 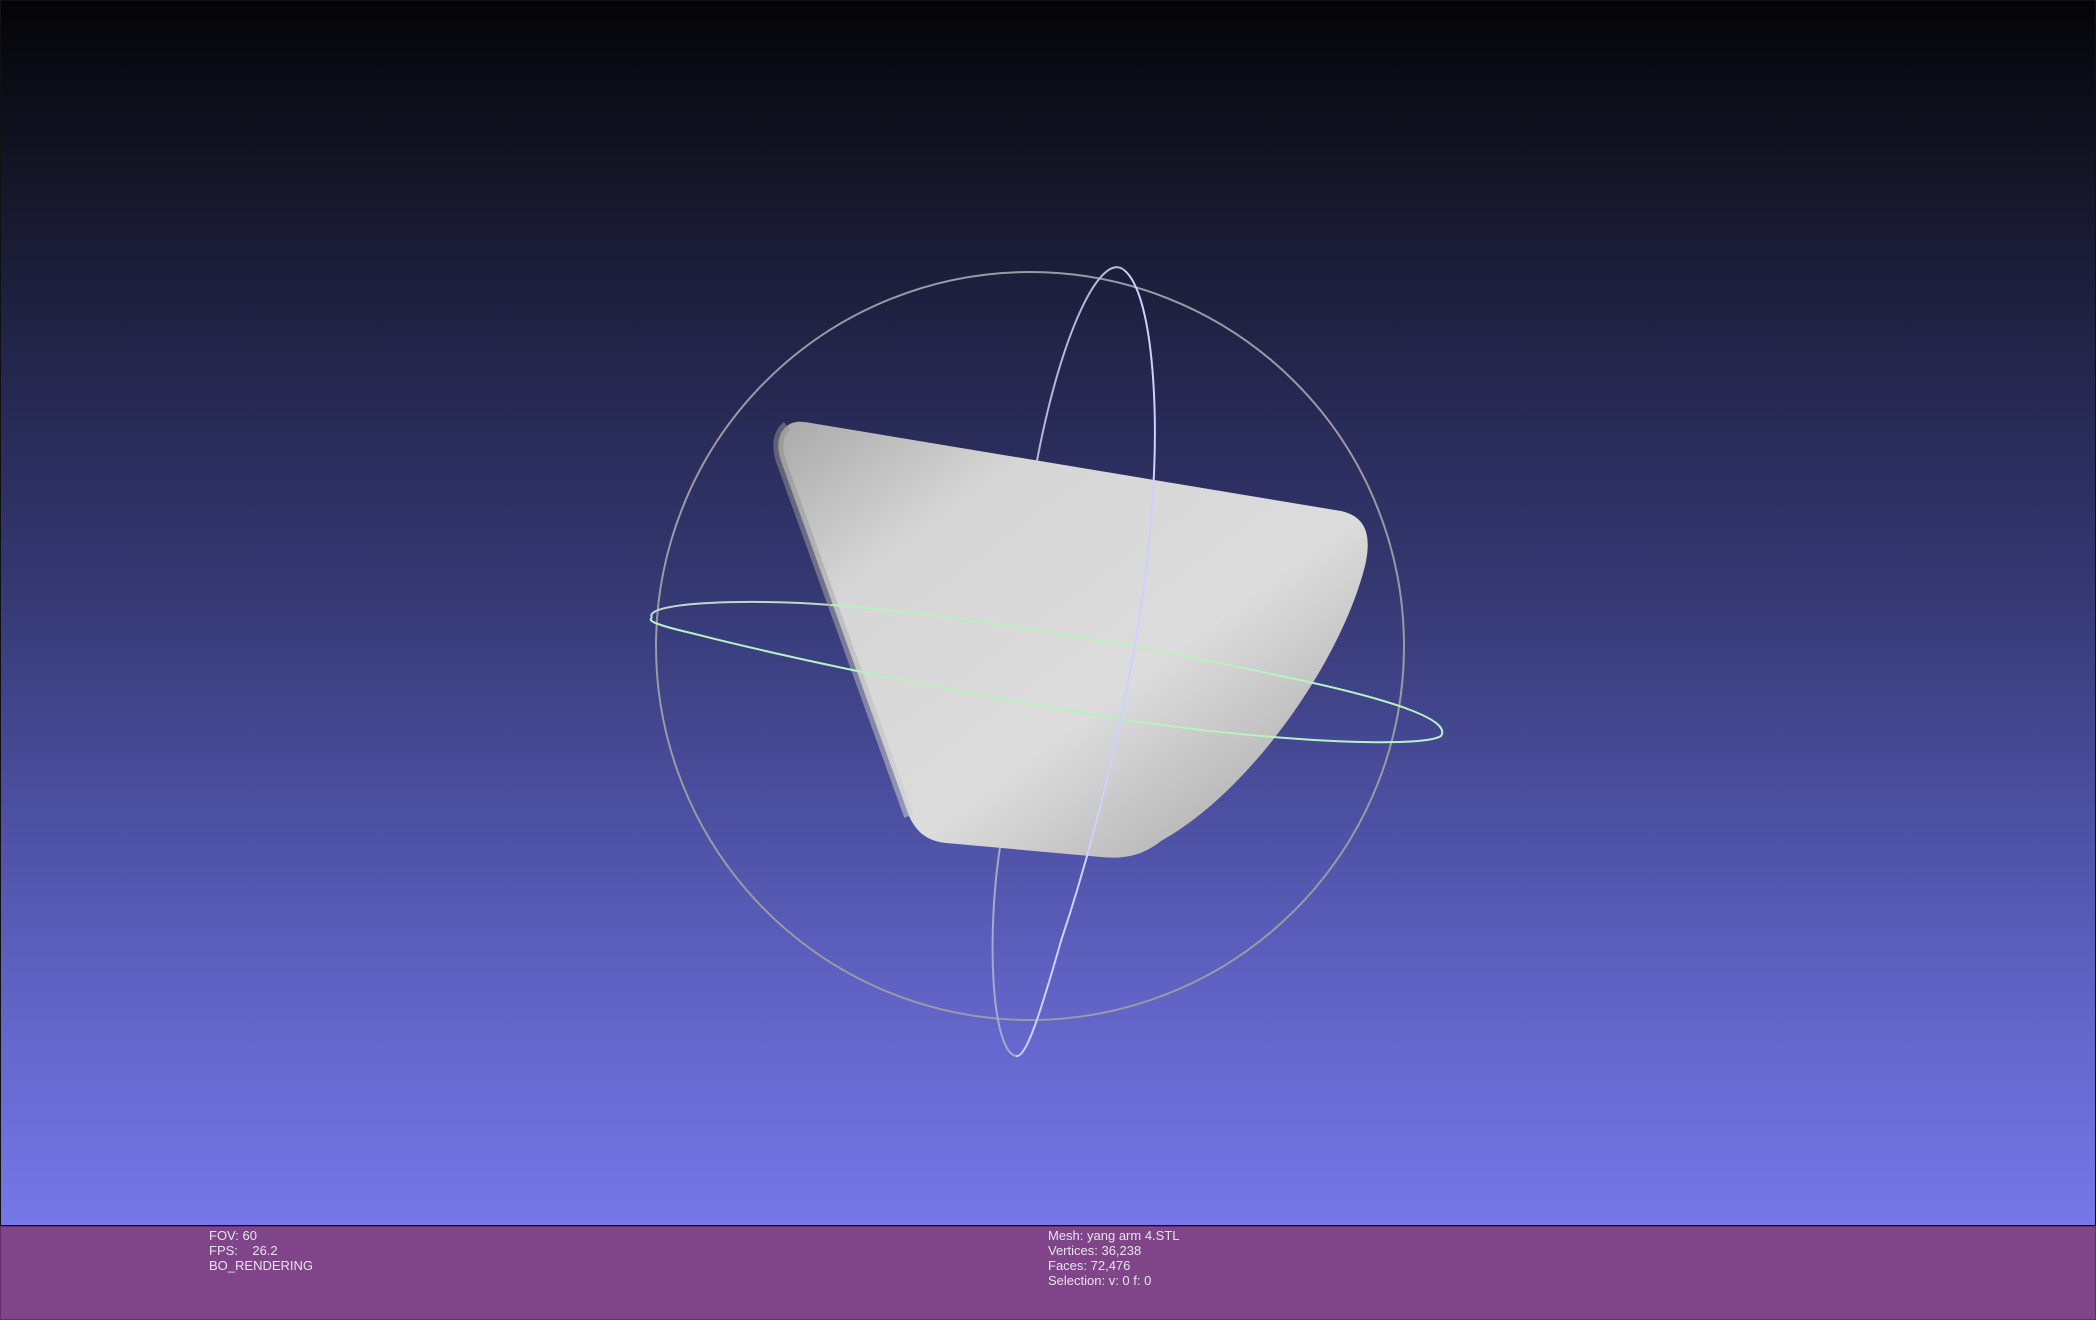 What do you see at coordinates (243, 1250) in the screenshot?
I see `fps-readout: FPS: 26.2` at bounding box center [243, 1250].